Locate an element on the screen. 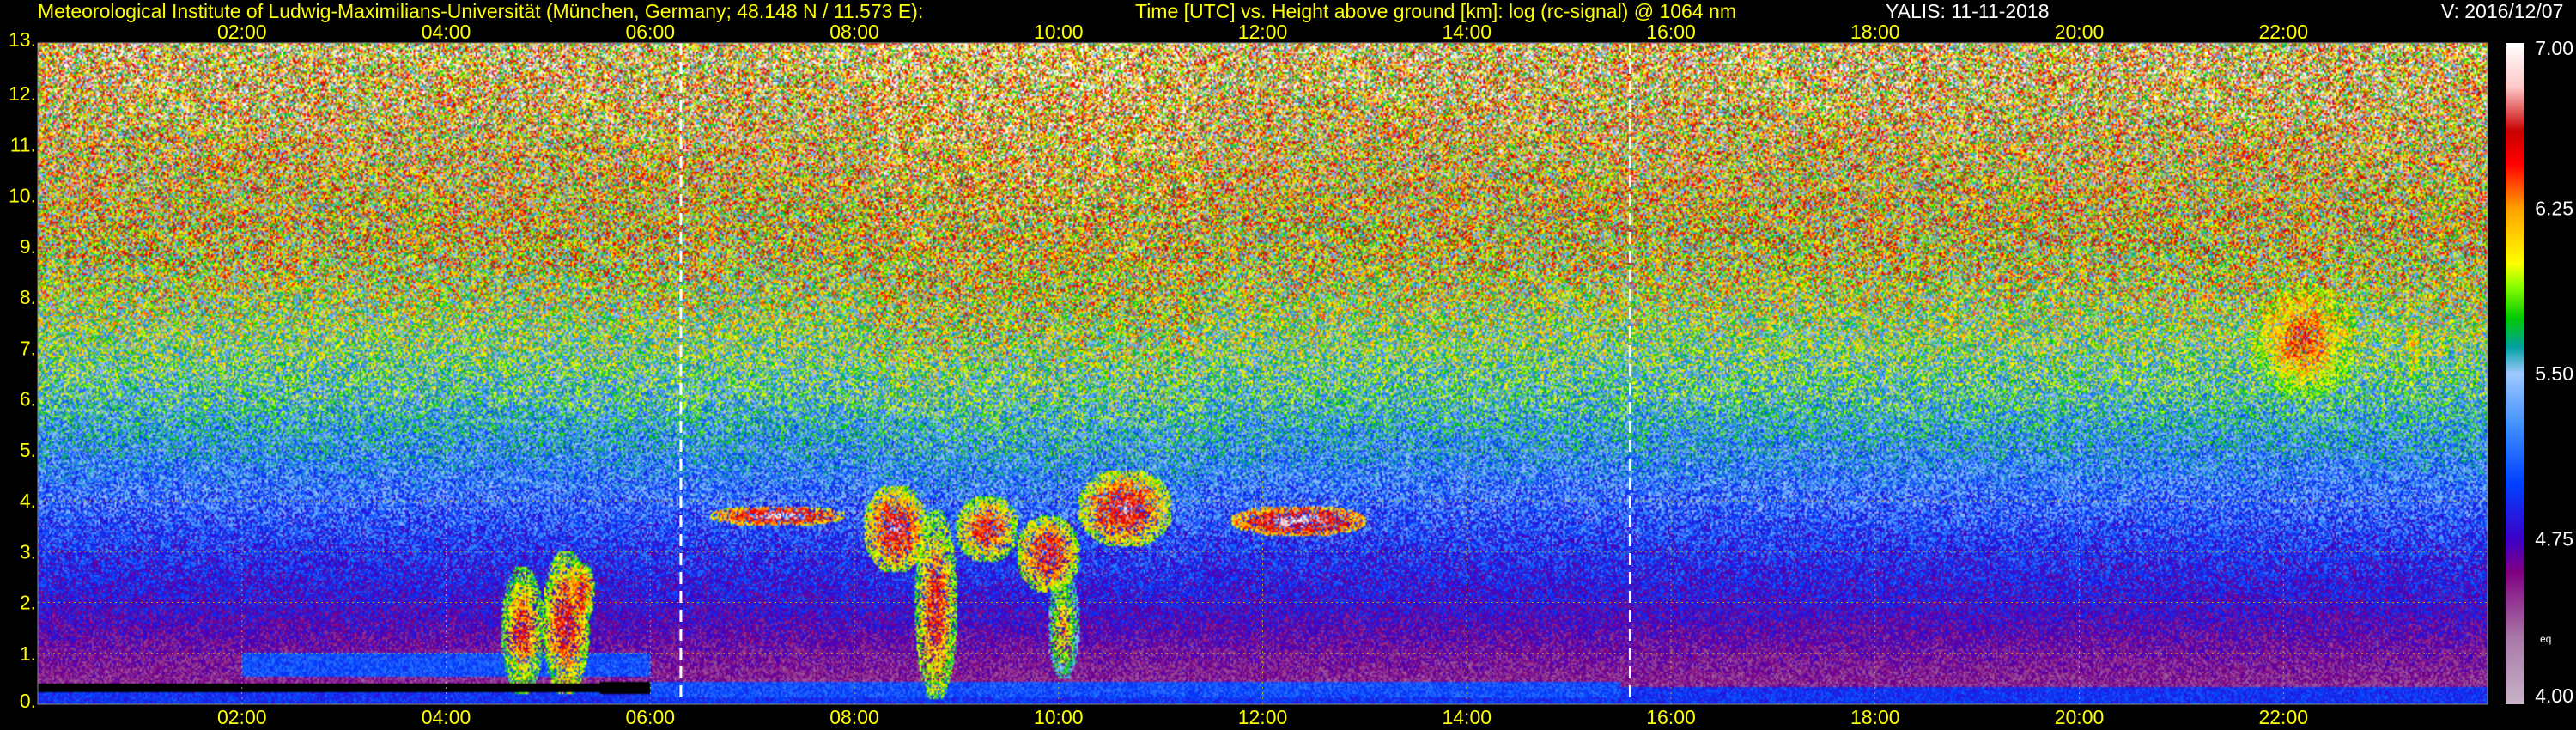 The height and width of the screenshot is (730, 2576). y-tick-label: 1. is located at coordinates (28, 653).